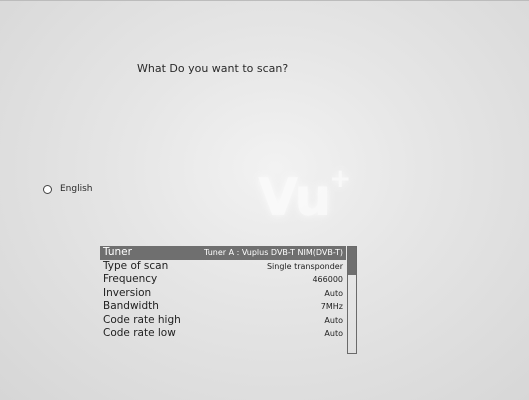 The image size is (529, 400). What do you see at coordinates (76, 189) in the screenshot?
I see `language-label: English` at bounding box center [76, 189].